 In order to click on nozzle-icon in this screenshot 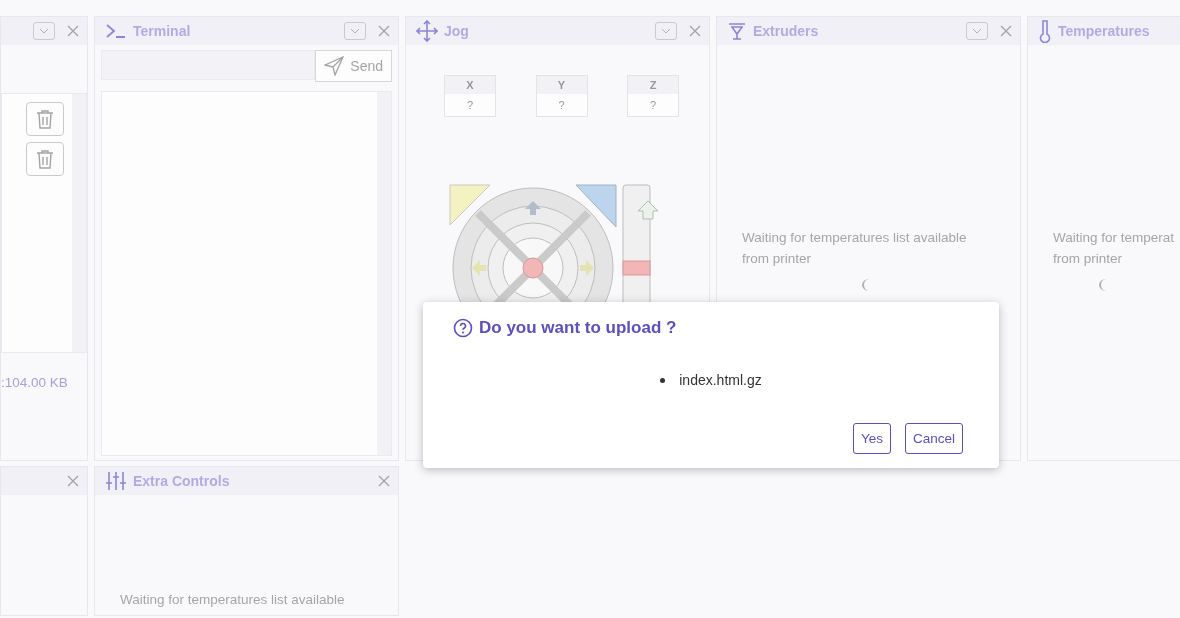, I will do `click(737, 31)`.